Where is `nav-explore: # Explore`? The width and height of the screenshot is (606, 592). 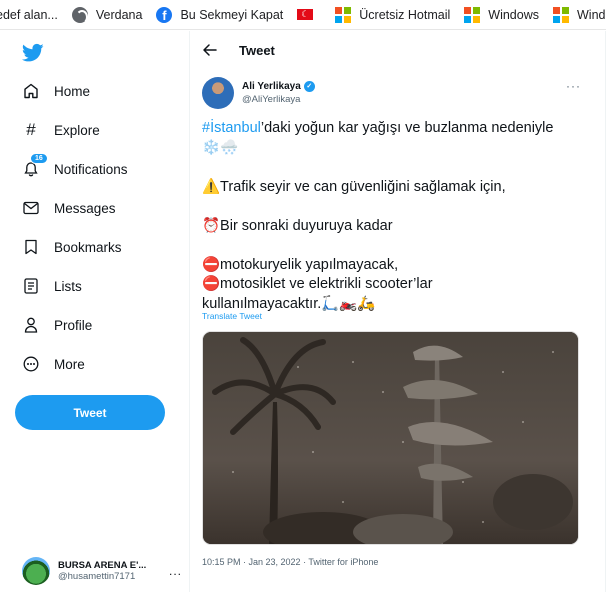
nav-explore: # Explore is located at coordinates (61, 130).